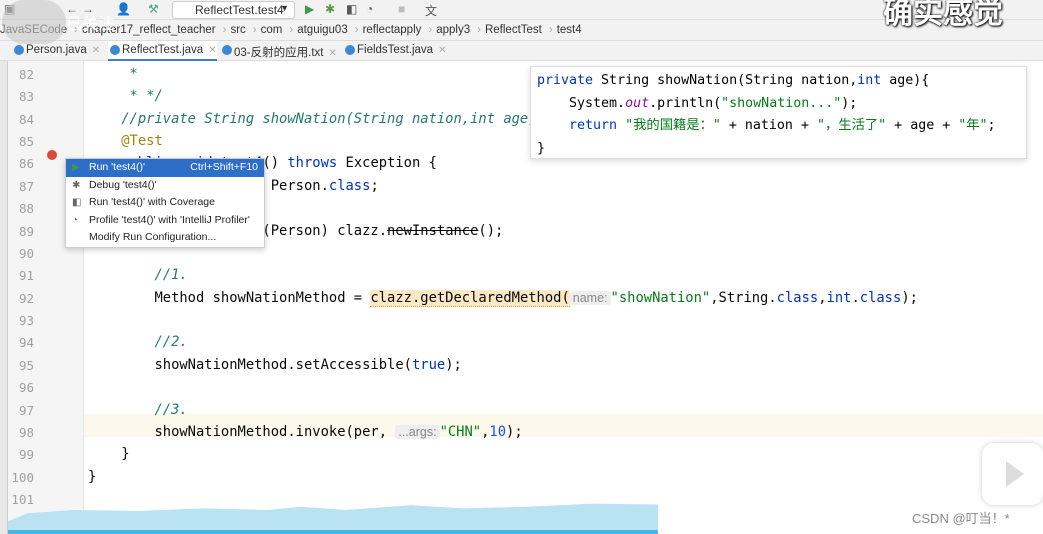 The height and width of the screenshot is (534, 1043). I want to click on stop-icon: ■, so click(401, 9).